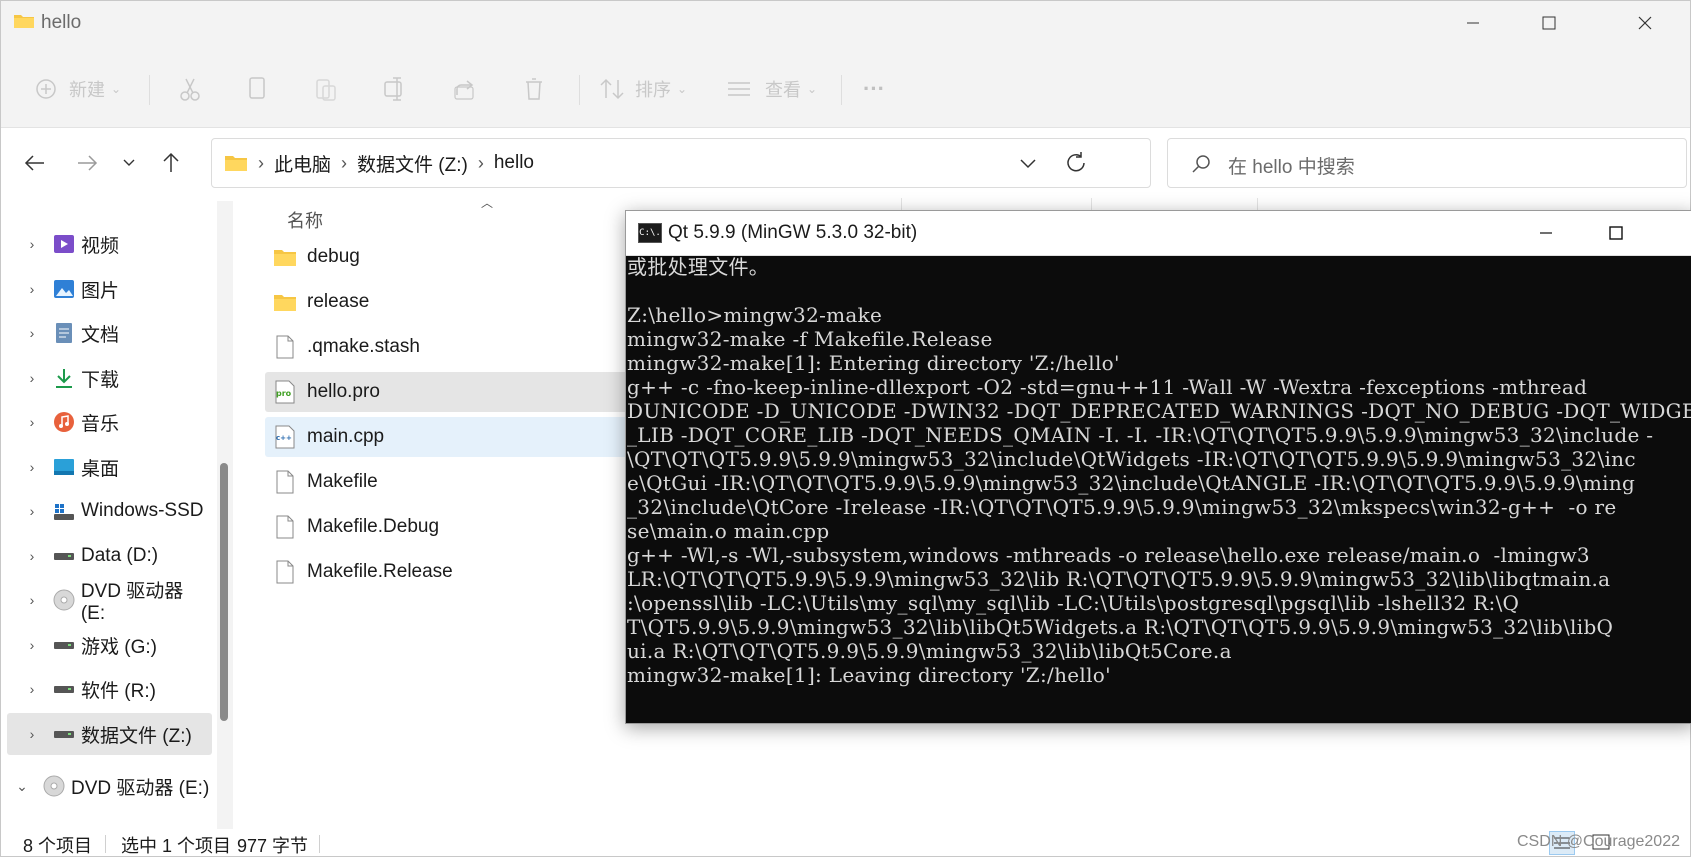 This screenshot has height=859, width=1691. Describe the element at coordinates (224, 592) in the screenshot. I see `sidebar-scroll-thumb` at that location.